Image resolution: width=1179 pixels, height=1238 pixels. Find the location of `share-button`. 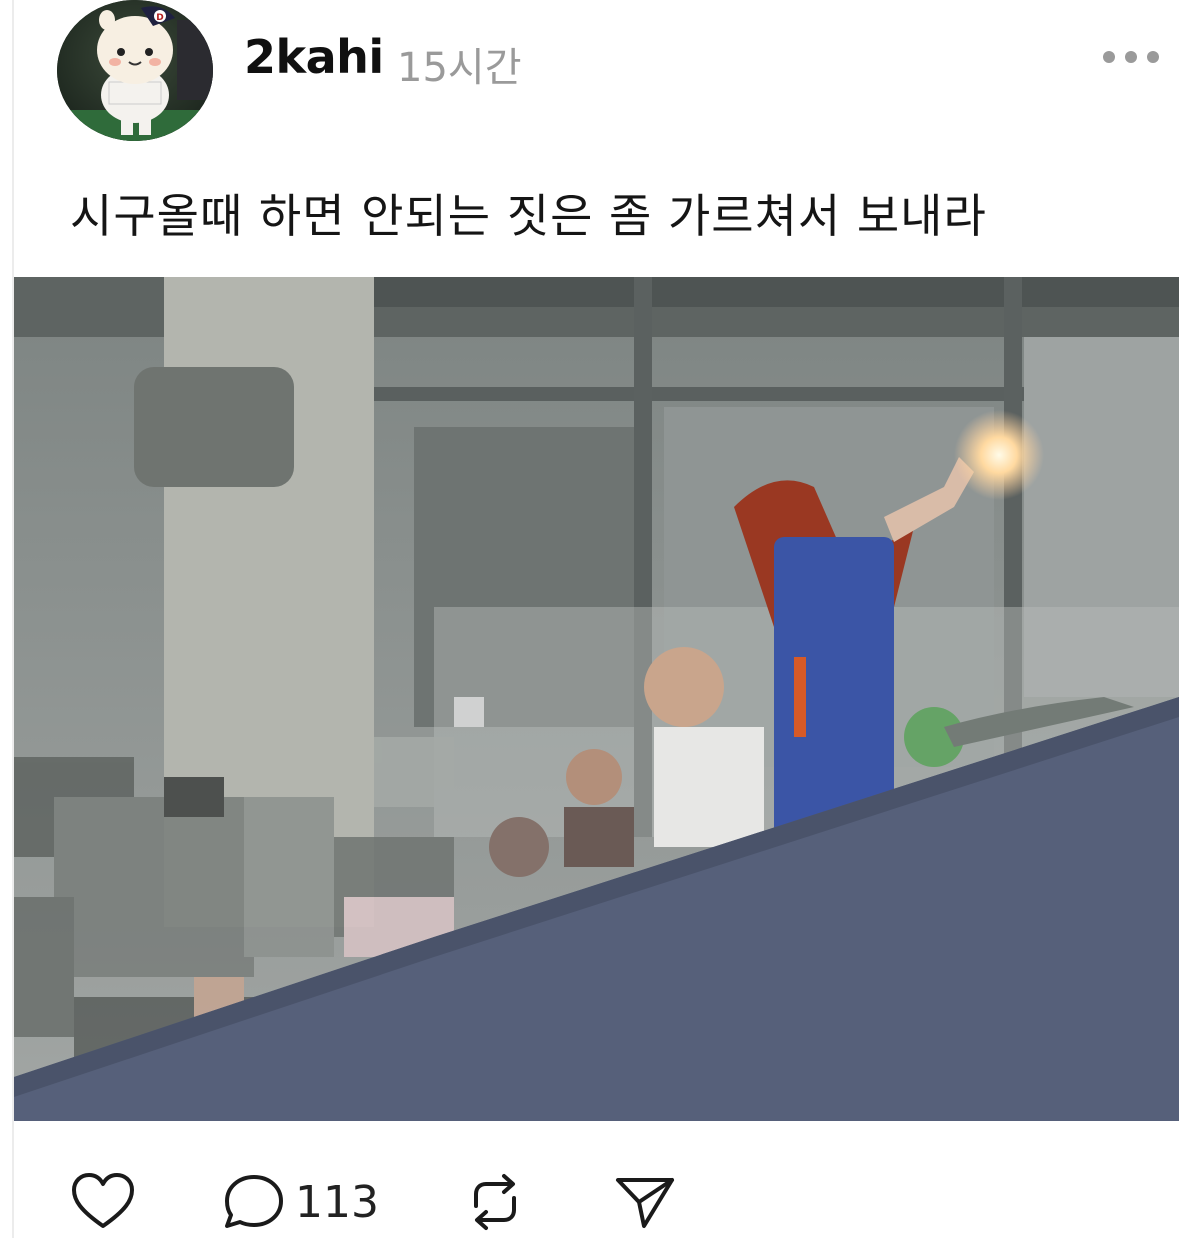

share-button is located at coordinates (645, 1202).